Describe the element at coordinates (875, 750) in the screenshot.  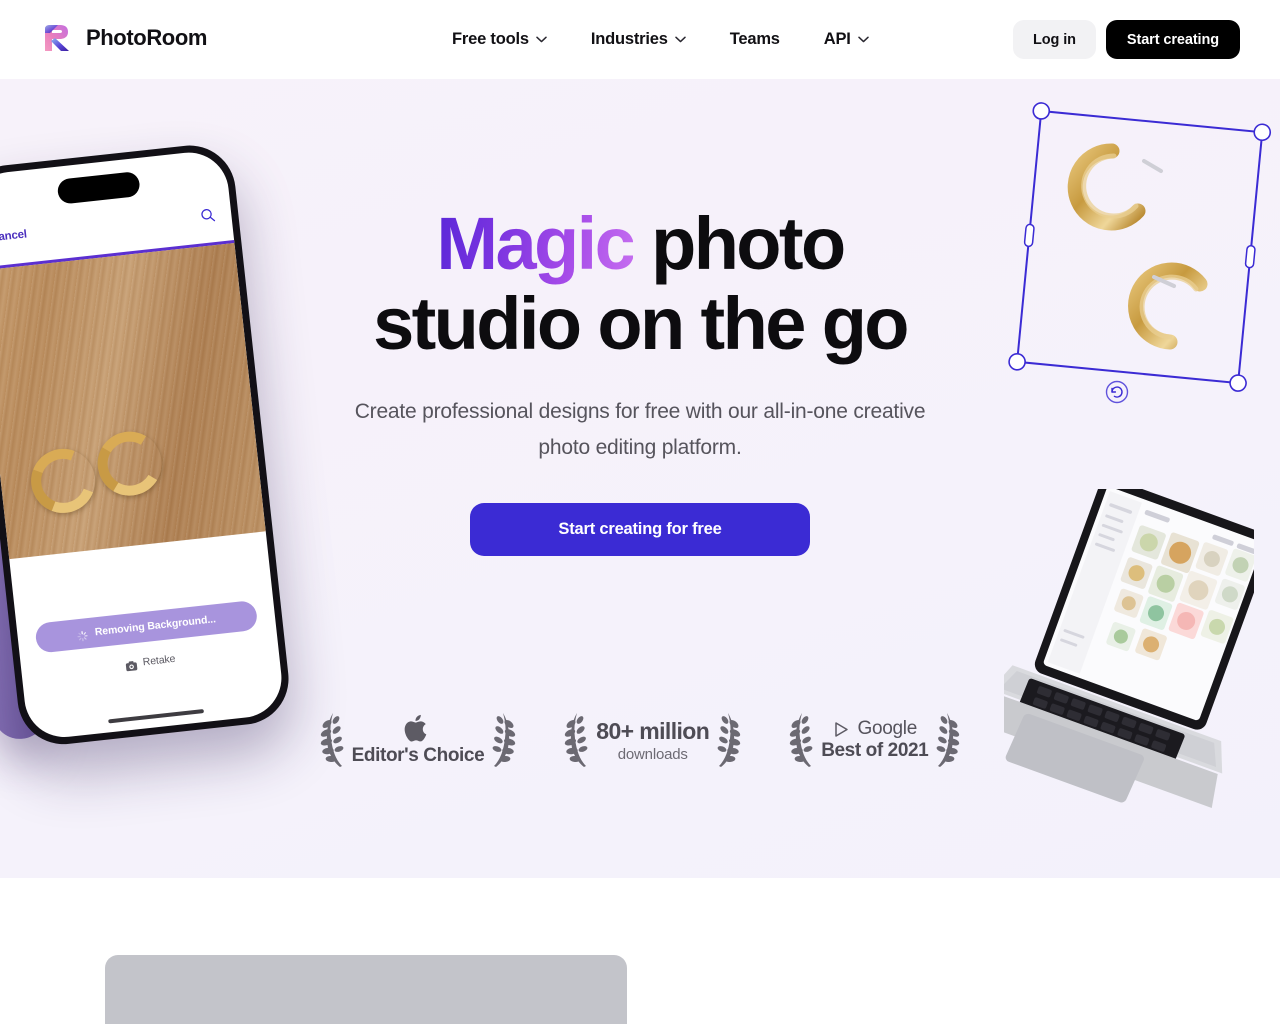
I see `award-title: Best of 2021` at that location.